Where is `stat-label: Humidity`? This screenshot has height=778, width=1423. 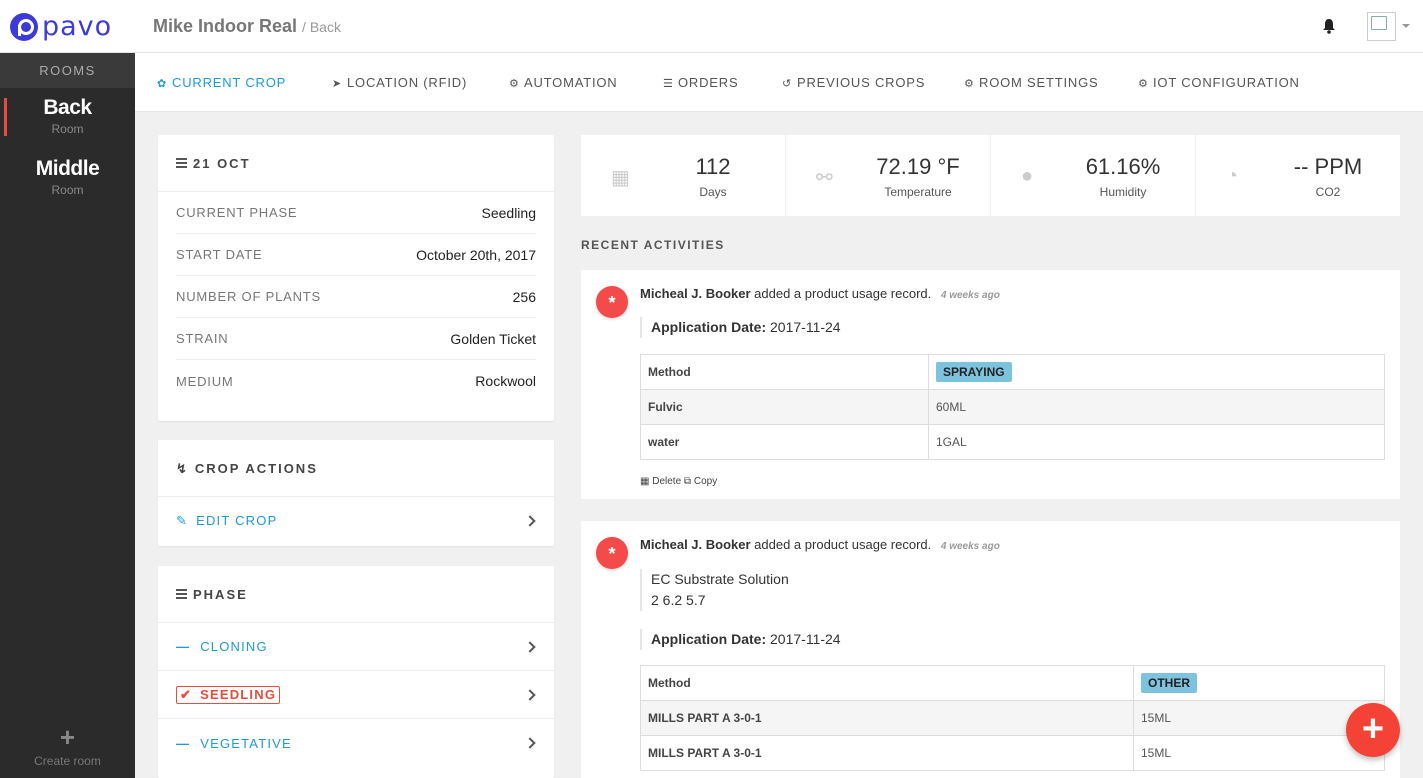 stat-label: Humidity is located at coordinates (1123, 192).